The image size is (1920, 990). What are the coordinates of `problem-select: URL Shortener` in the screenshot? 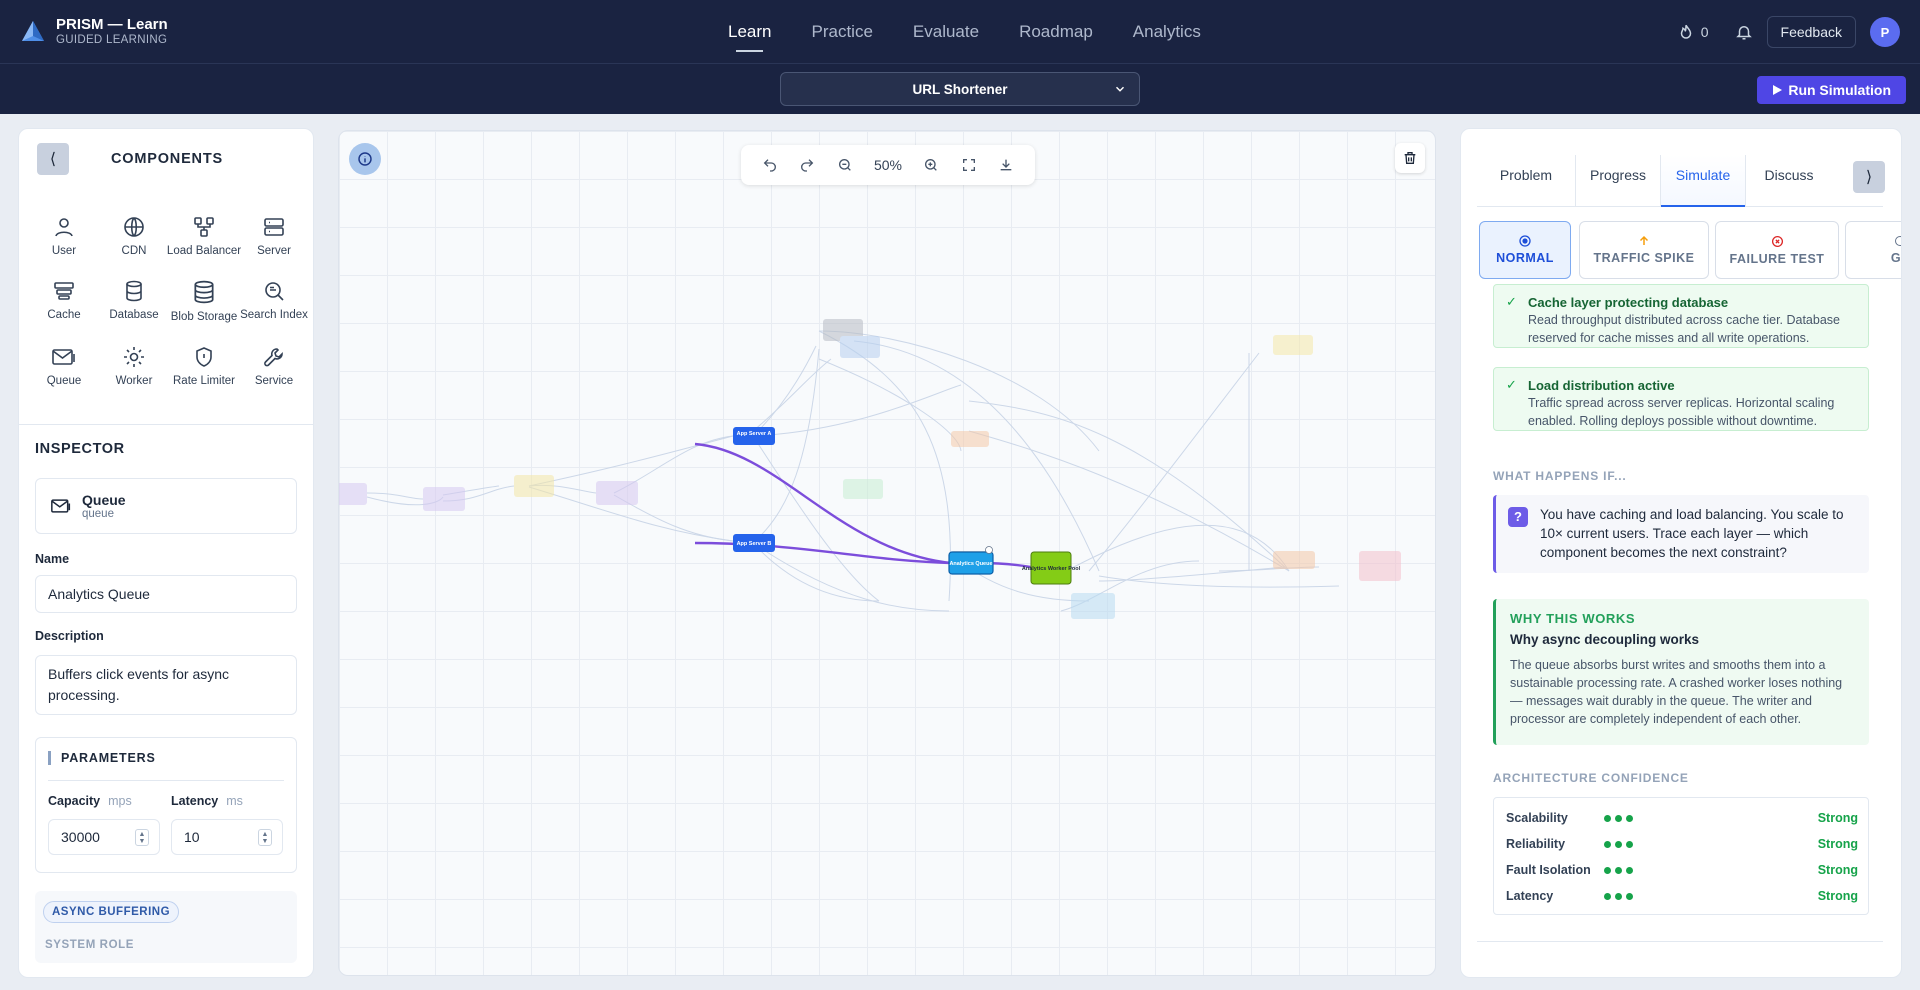 It's located at (960, 89).